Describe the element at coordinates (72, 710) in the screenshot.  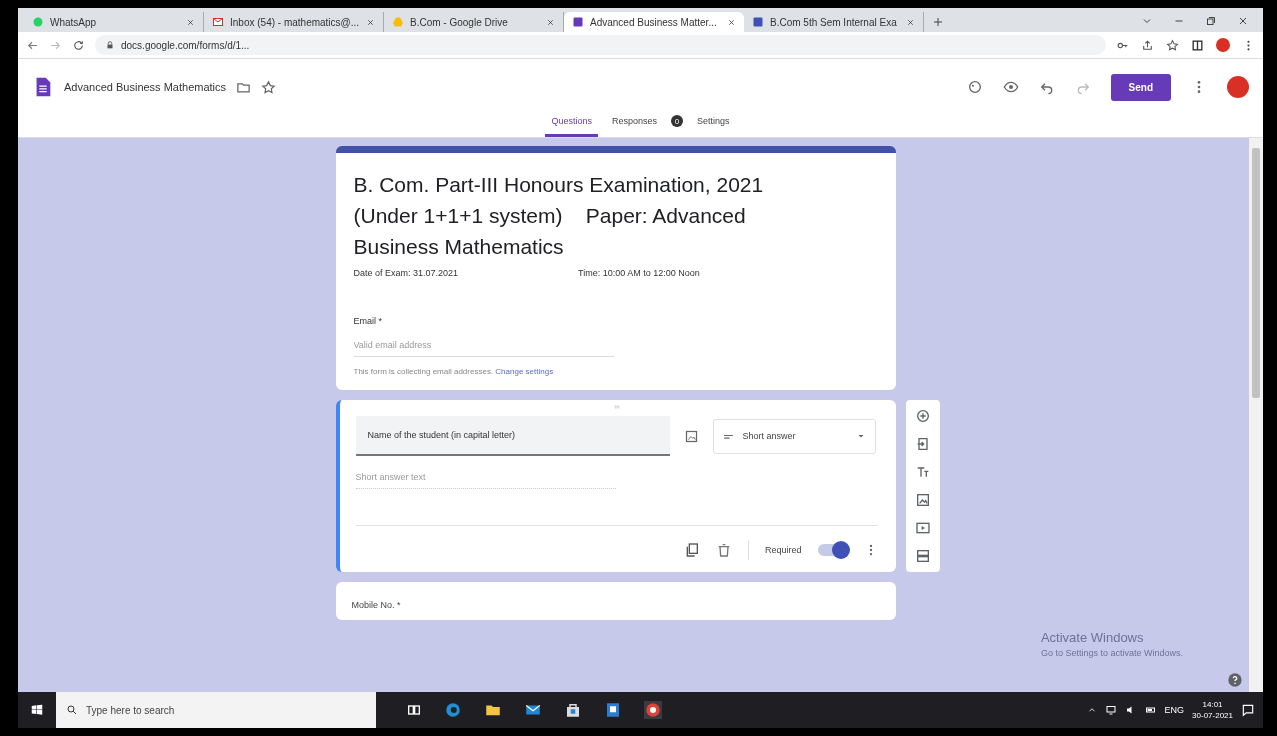
I see `search-icon` at that location.